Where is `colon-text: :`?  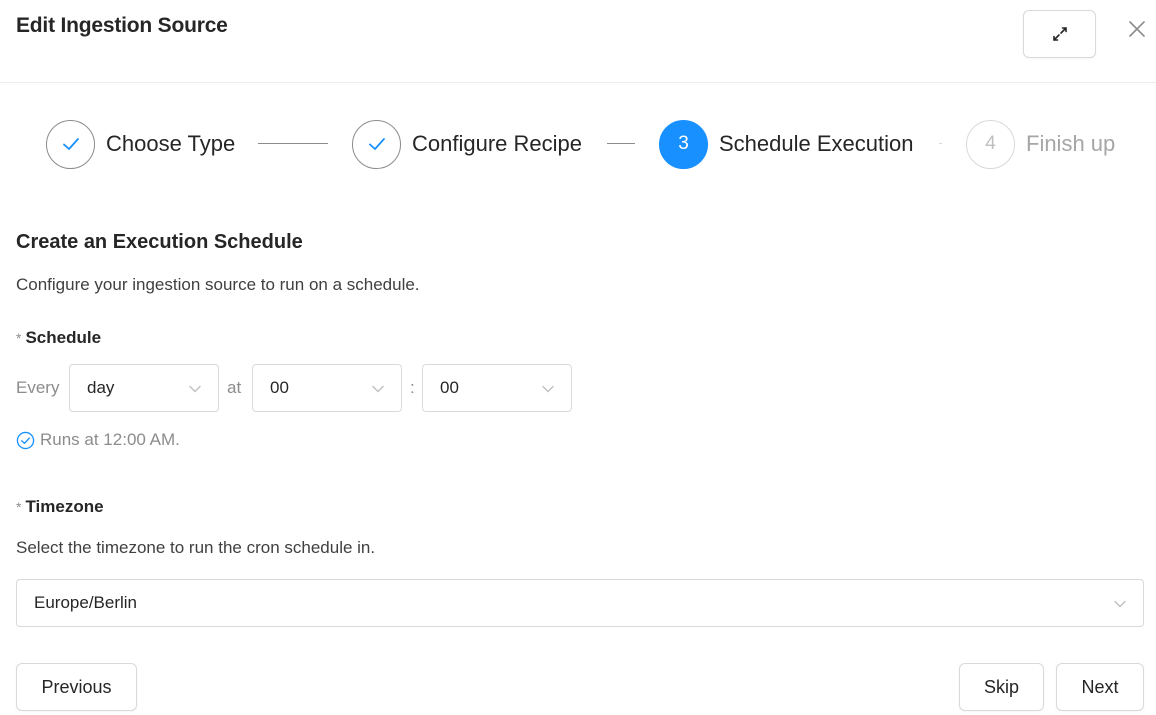 colon-text: : is located at coordinates (412, 387).